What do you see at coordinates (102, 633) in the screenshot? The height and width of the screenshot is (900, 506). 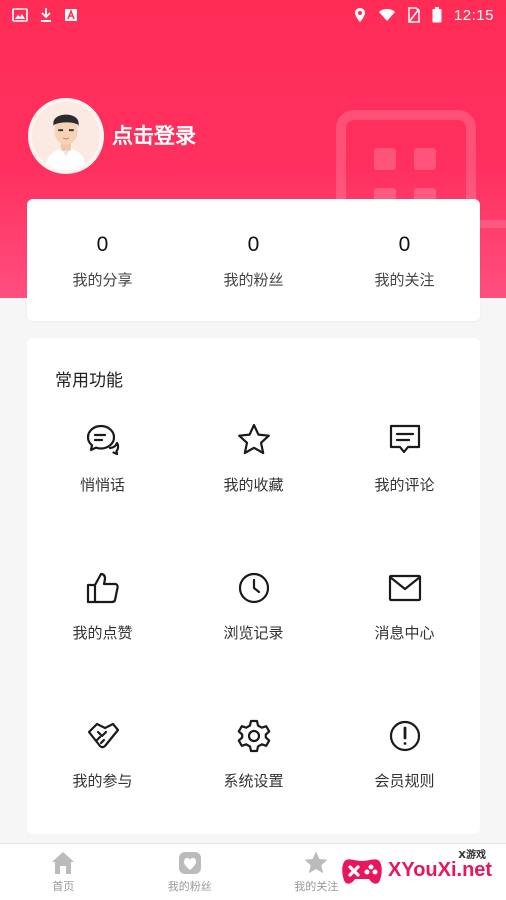 I see `func-label: 我的点赞` at bounding box center [102, 633].